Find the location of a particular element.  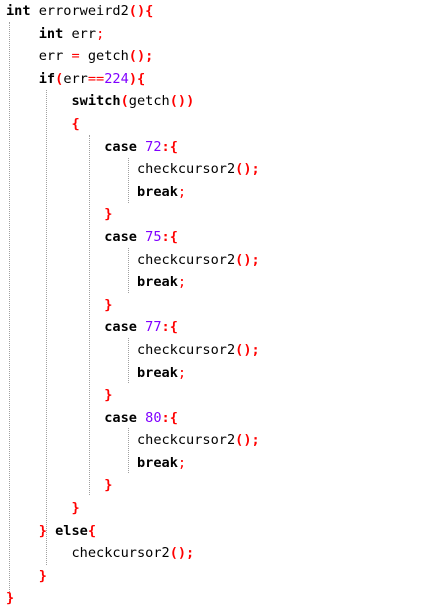

code-token: == is located at coordinates (96, 78).